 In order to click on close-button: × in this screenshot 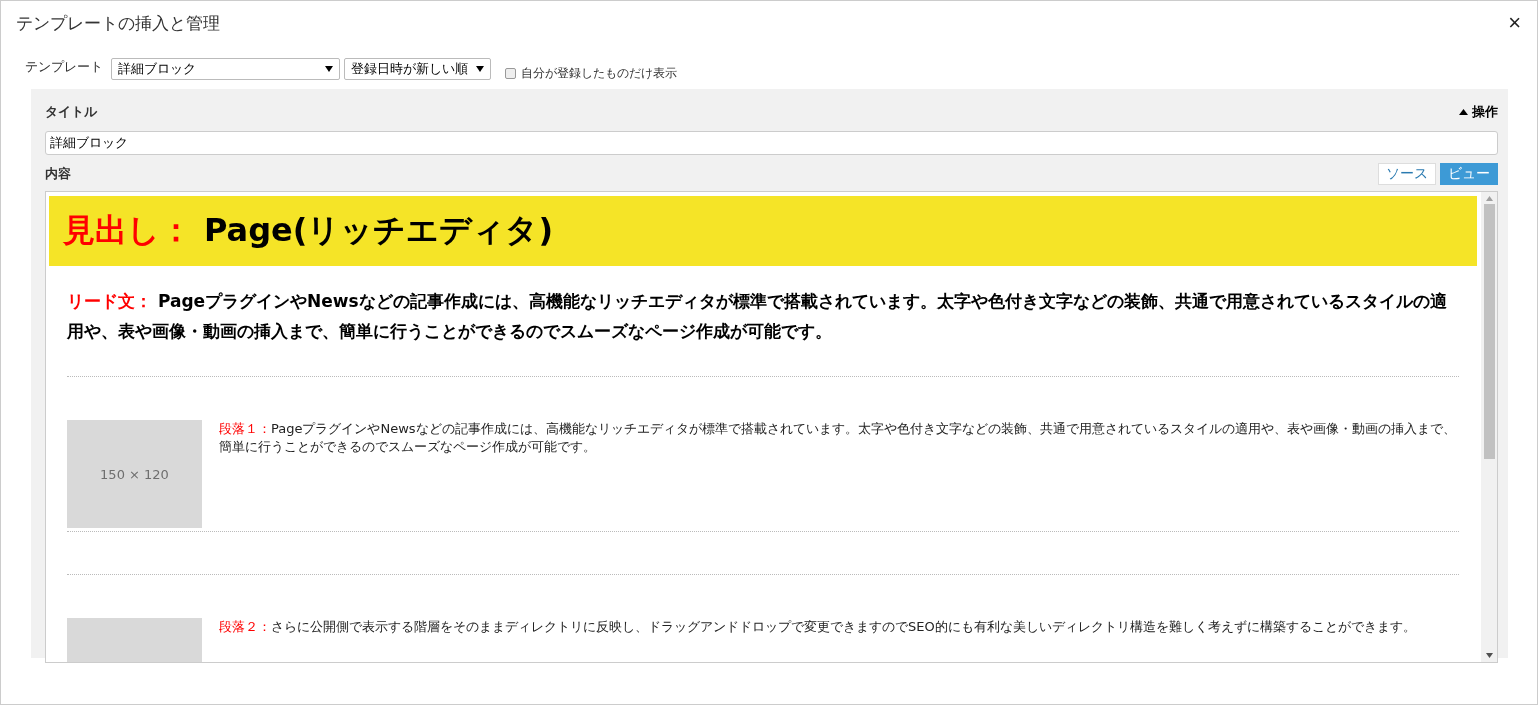, I will do `click(1514, 23)`.